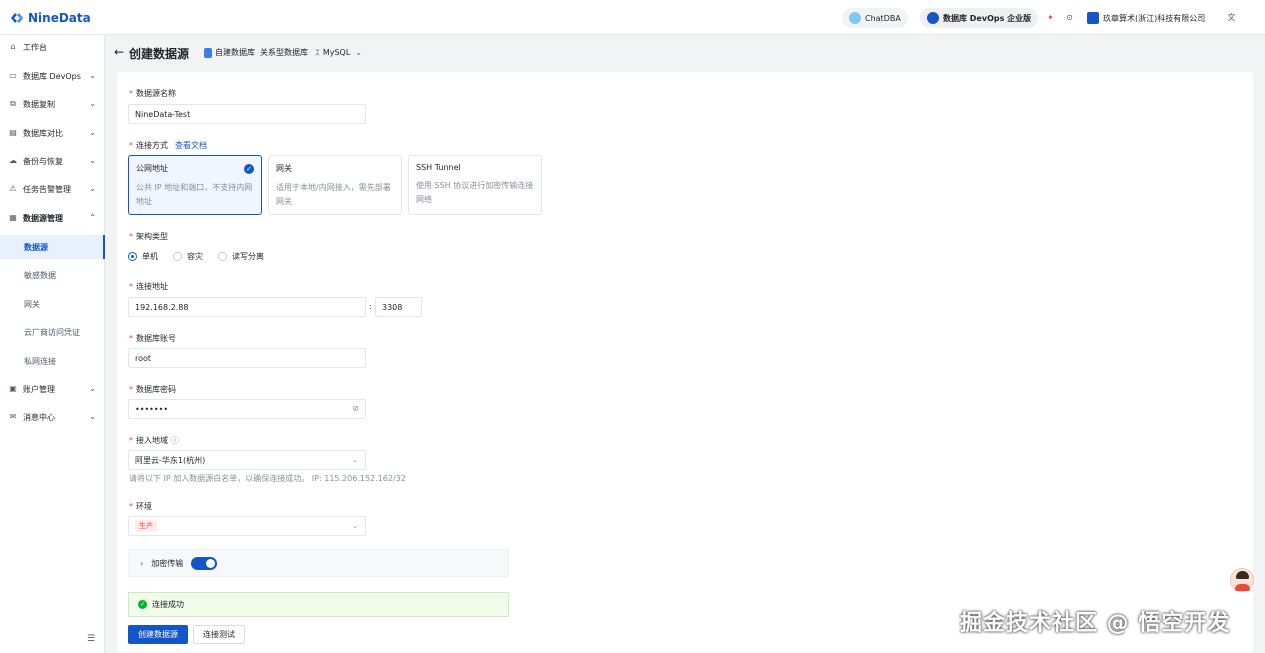 This screenshot has width=1265, height=653. What do you see at coordinates (146, 526) in the screenshot?
I see `env-tag: 生产` at bounding box center [146, 526].